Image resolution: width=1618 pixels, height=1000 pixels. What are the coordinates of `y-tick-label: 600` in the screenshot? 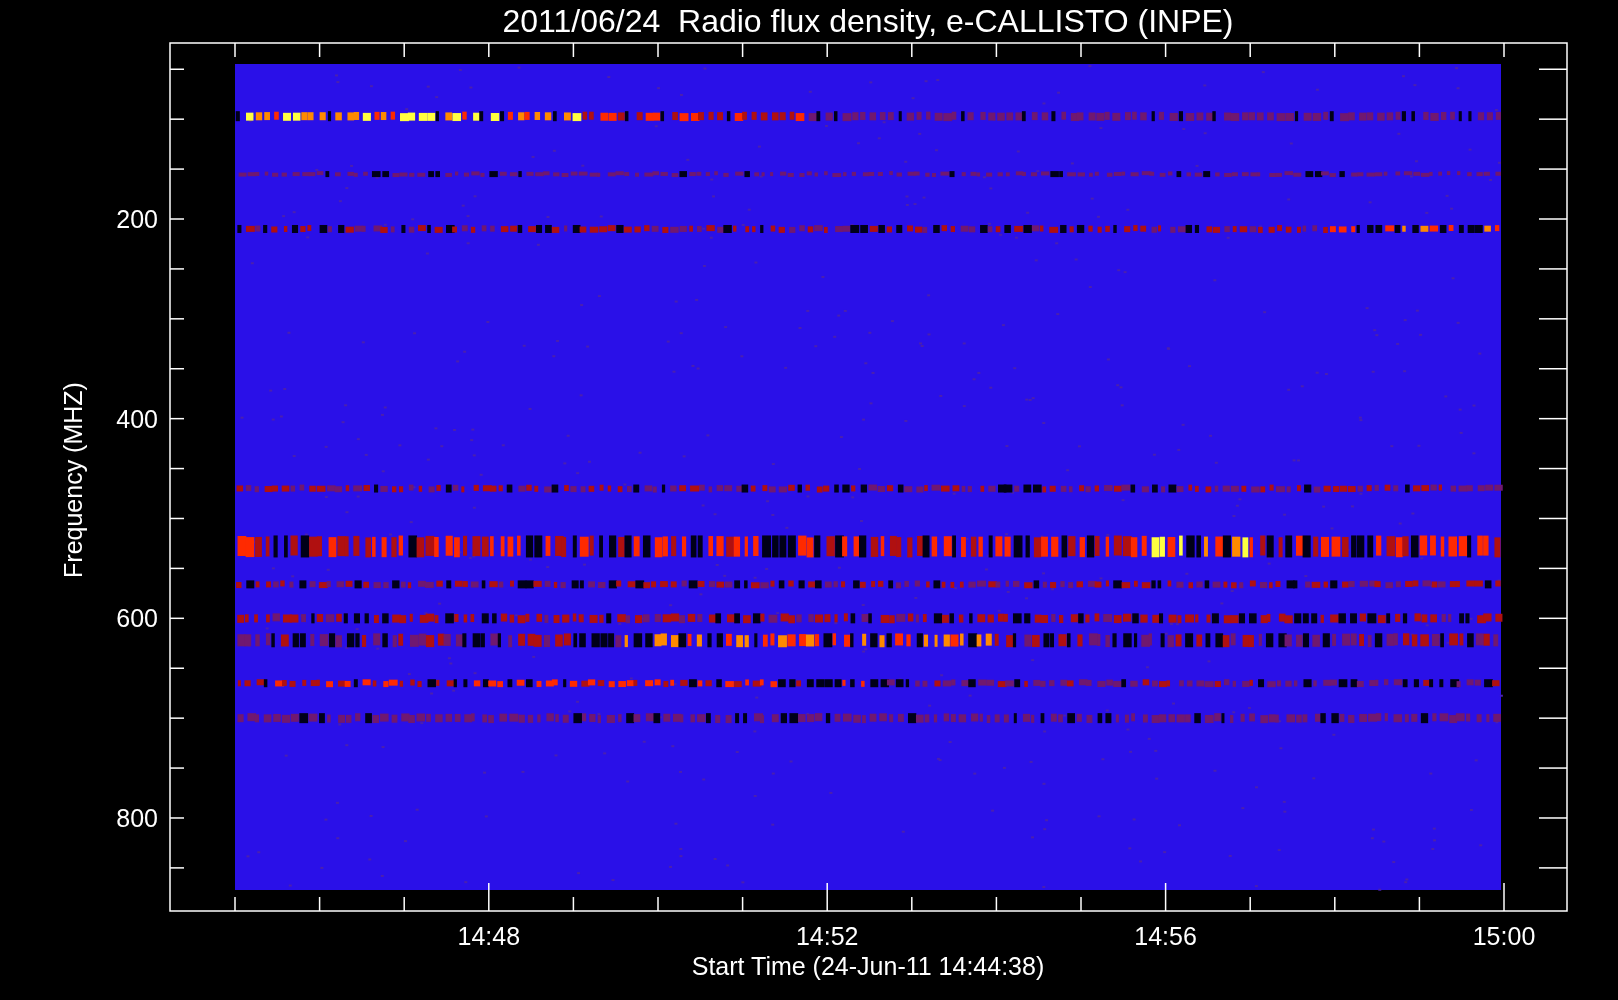 It's located at (137, 618).